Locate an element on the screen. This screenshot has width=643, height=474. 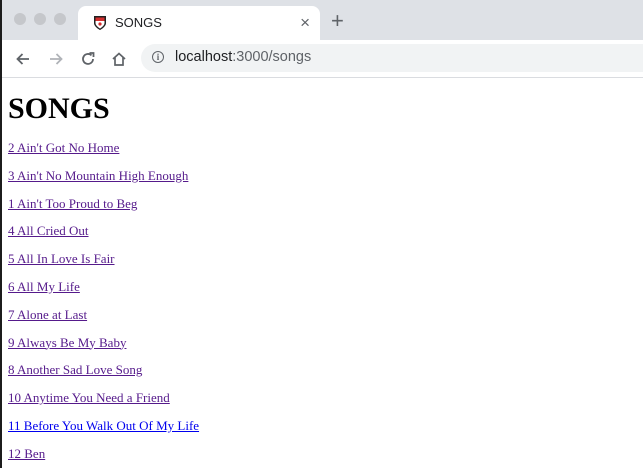
song-link: 2 Ain't Got No Home is located at coordinates (103, 154).